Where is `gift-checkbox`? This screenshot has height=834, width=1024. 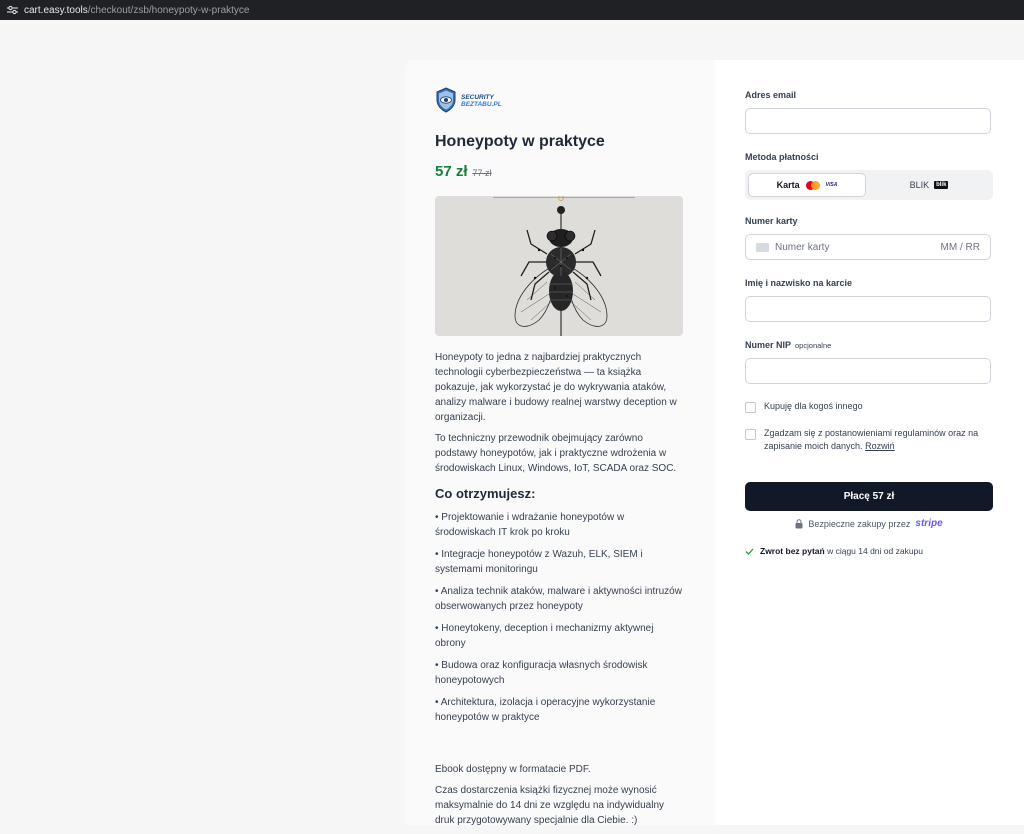 gift-checkbox is located at coordinates (750, 407).